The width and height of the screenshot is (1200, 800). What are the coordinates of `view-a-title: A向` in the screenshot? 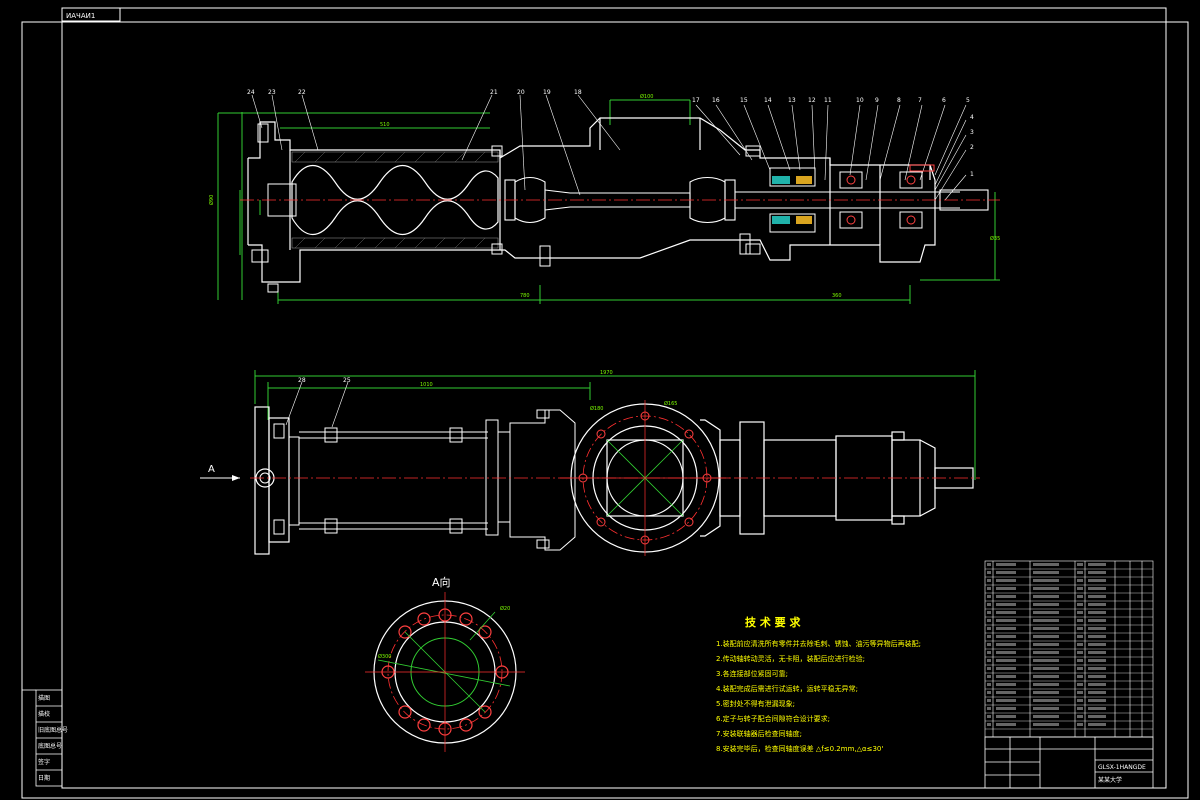 It's located at (441, 582).